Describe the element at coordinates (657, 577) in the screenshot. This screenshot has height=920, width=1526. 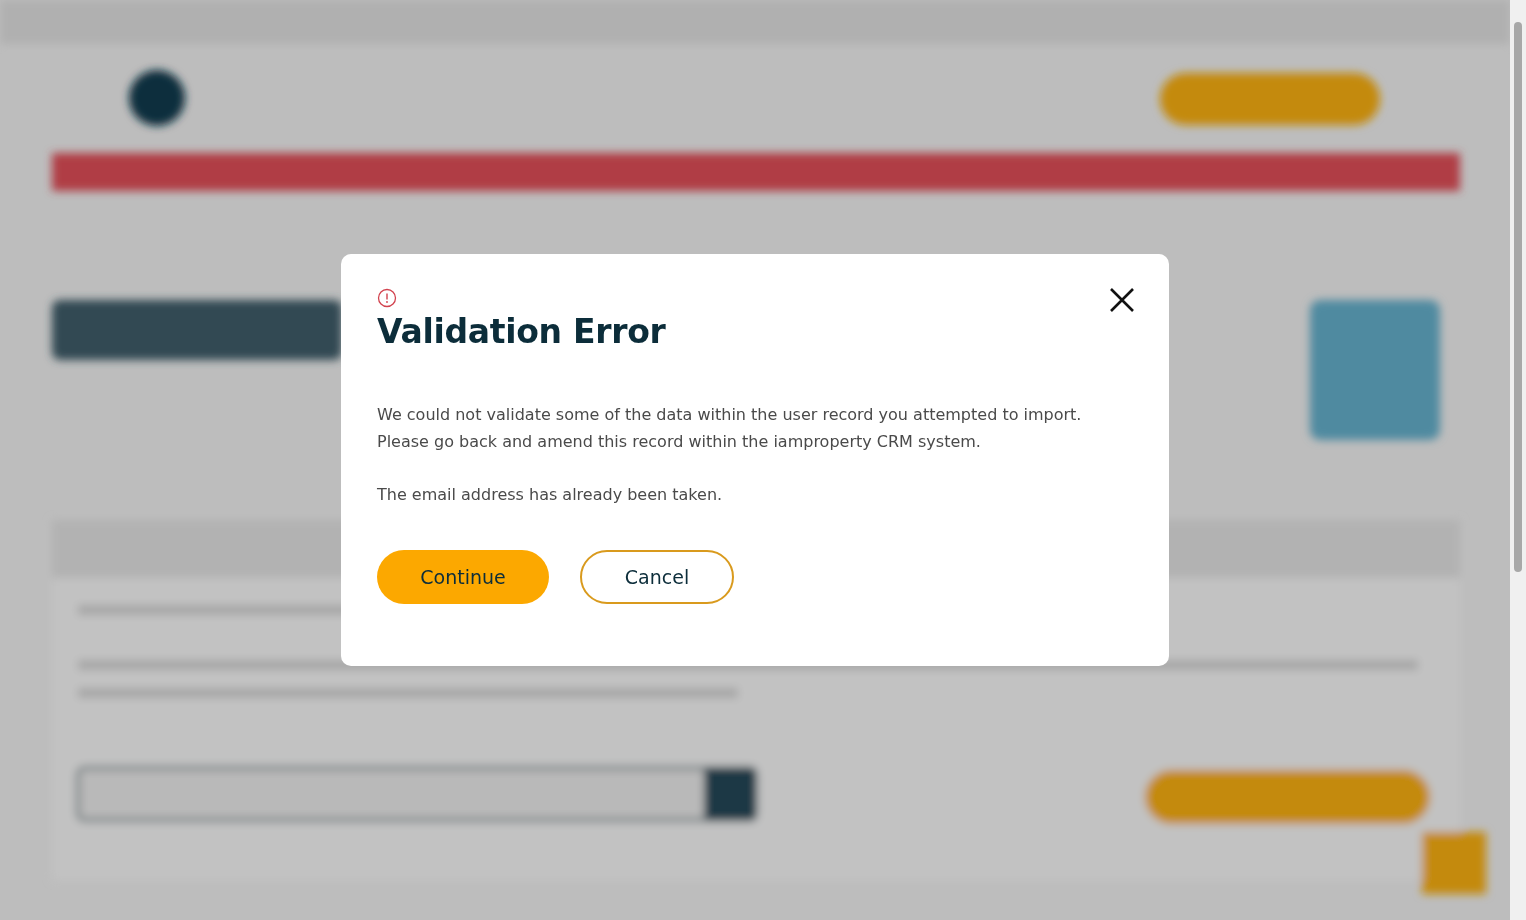
I see `cancel-button: Cancel` at that location.